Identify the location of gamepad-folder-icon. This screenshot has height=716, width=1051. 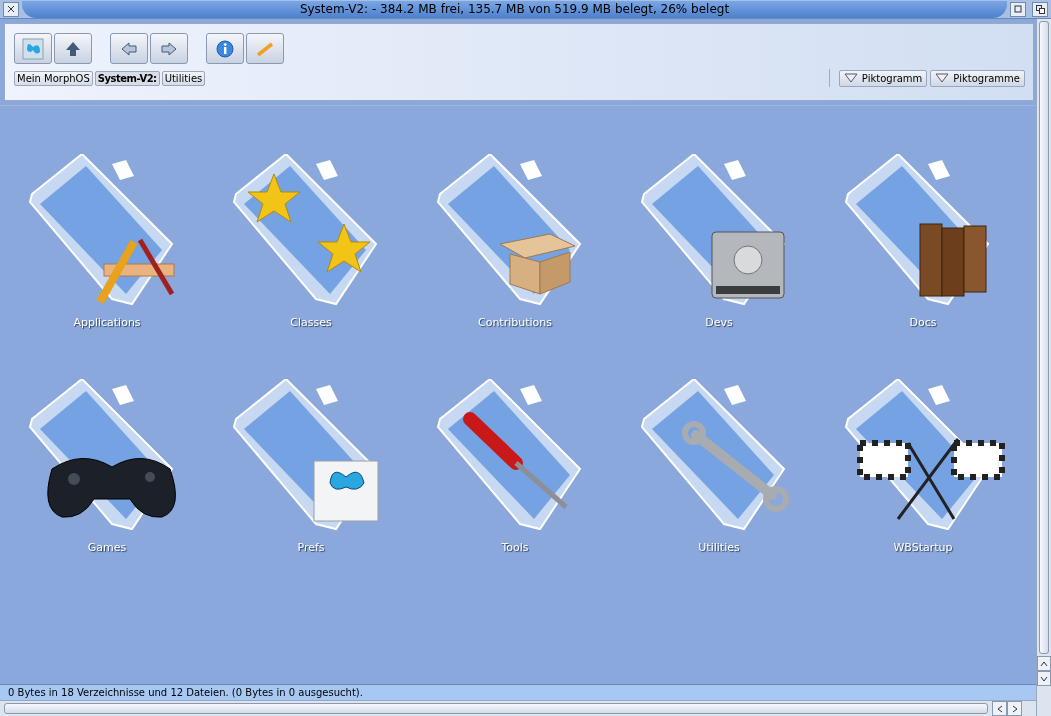
(102, 455).